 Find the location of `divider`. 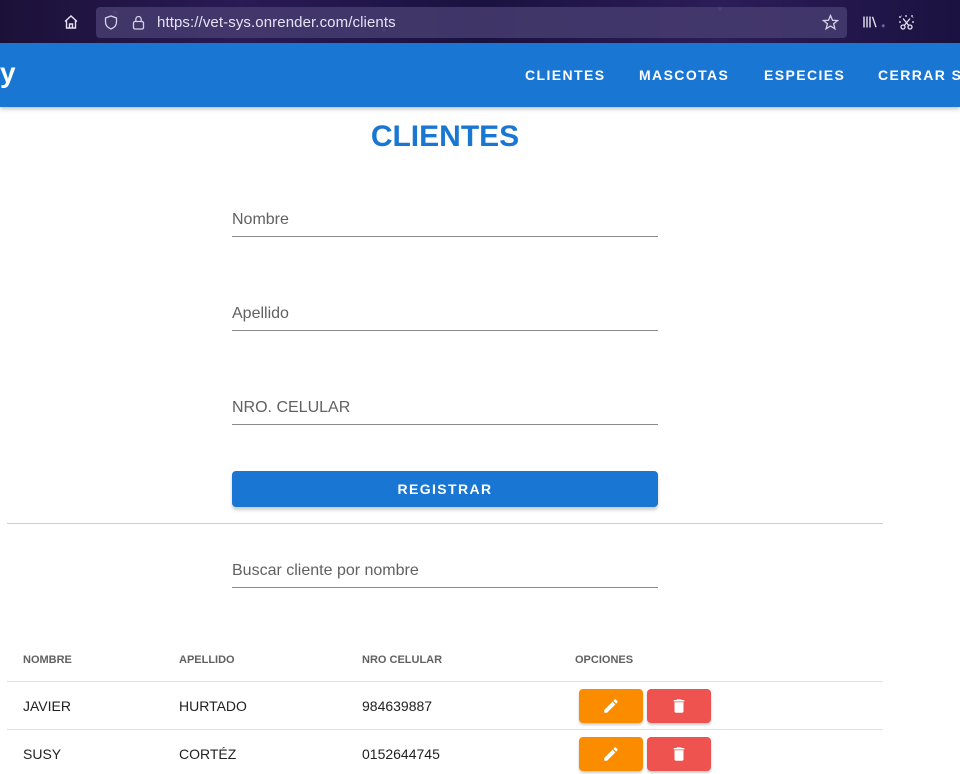

divider is located at coordinates (445, 523).